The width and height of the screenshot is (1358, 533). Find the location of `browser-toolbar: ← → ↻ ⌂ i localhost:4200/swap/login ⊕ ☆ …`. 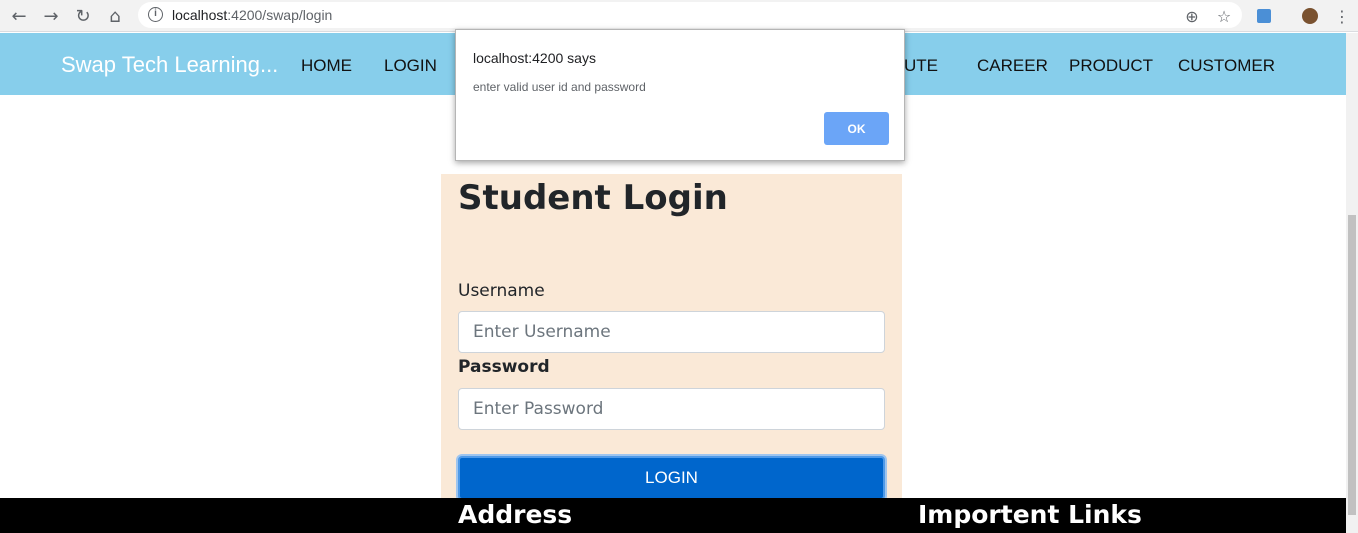

browser-toolbar: ← → ↻ ⌂ i localhost:4200/swap/login ⊕ ☆ … is located at coordinates (679, 16).